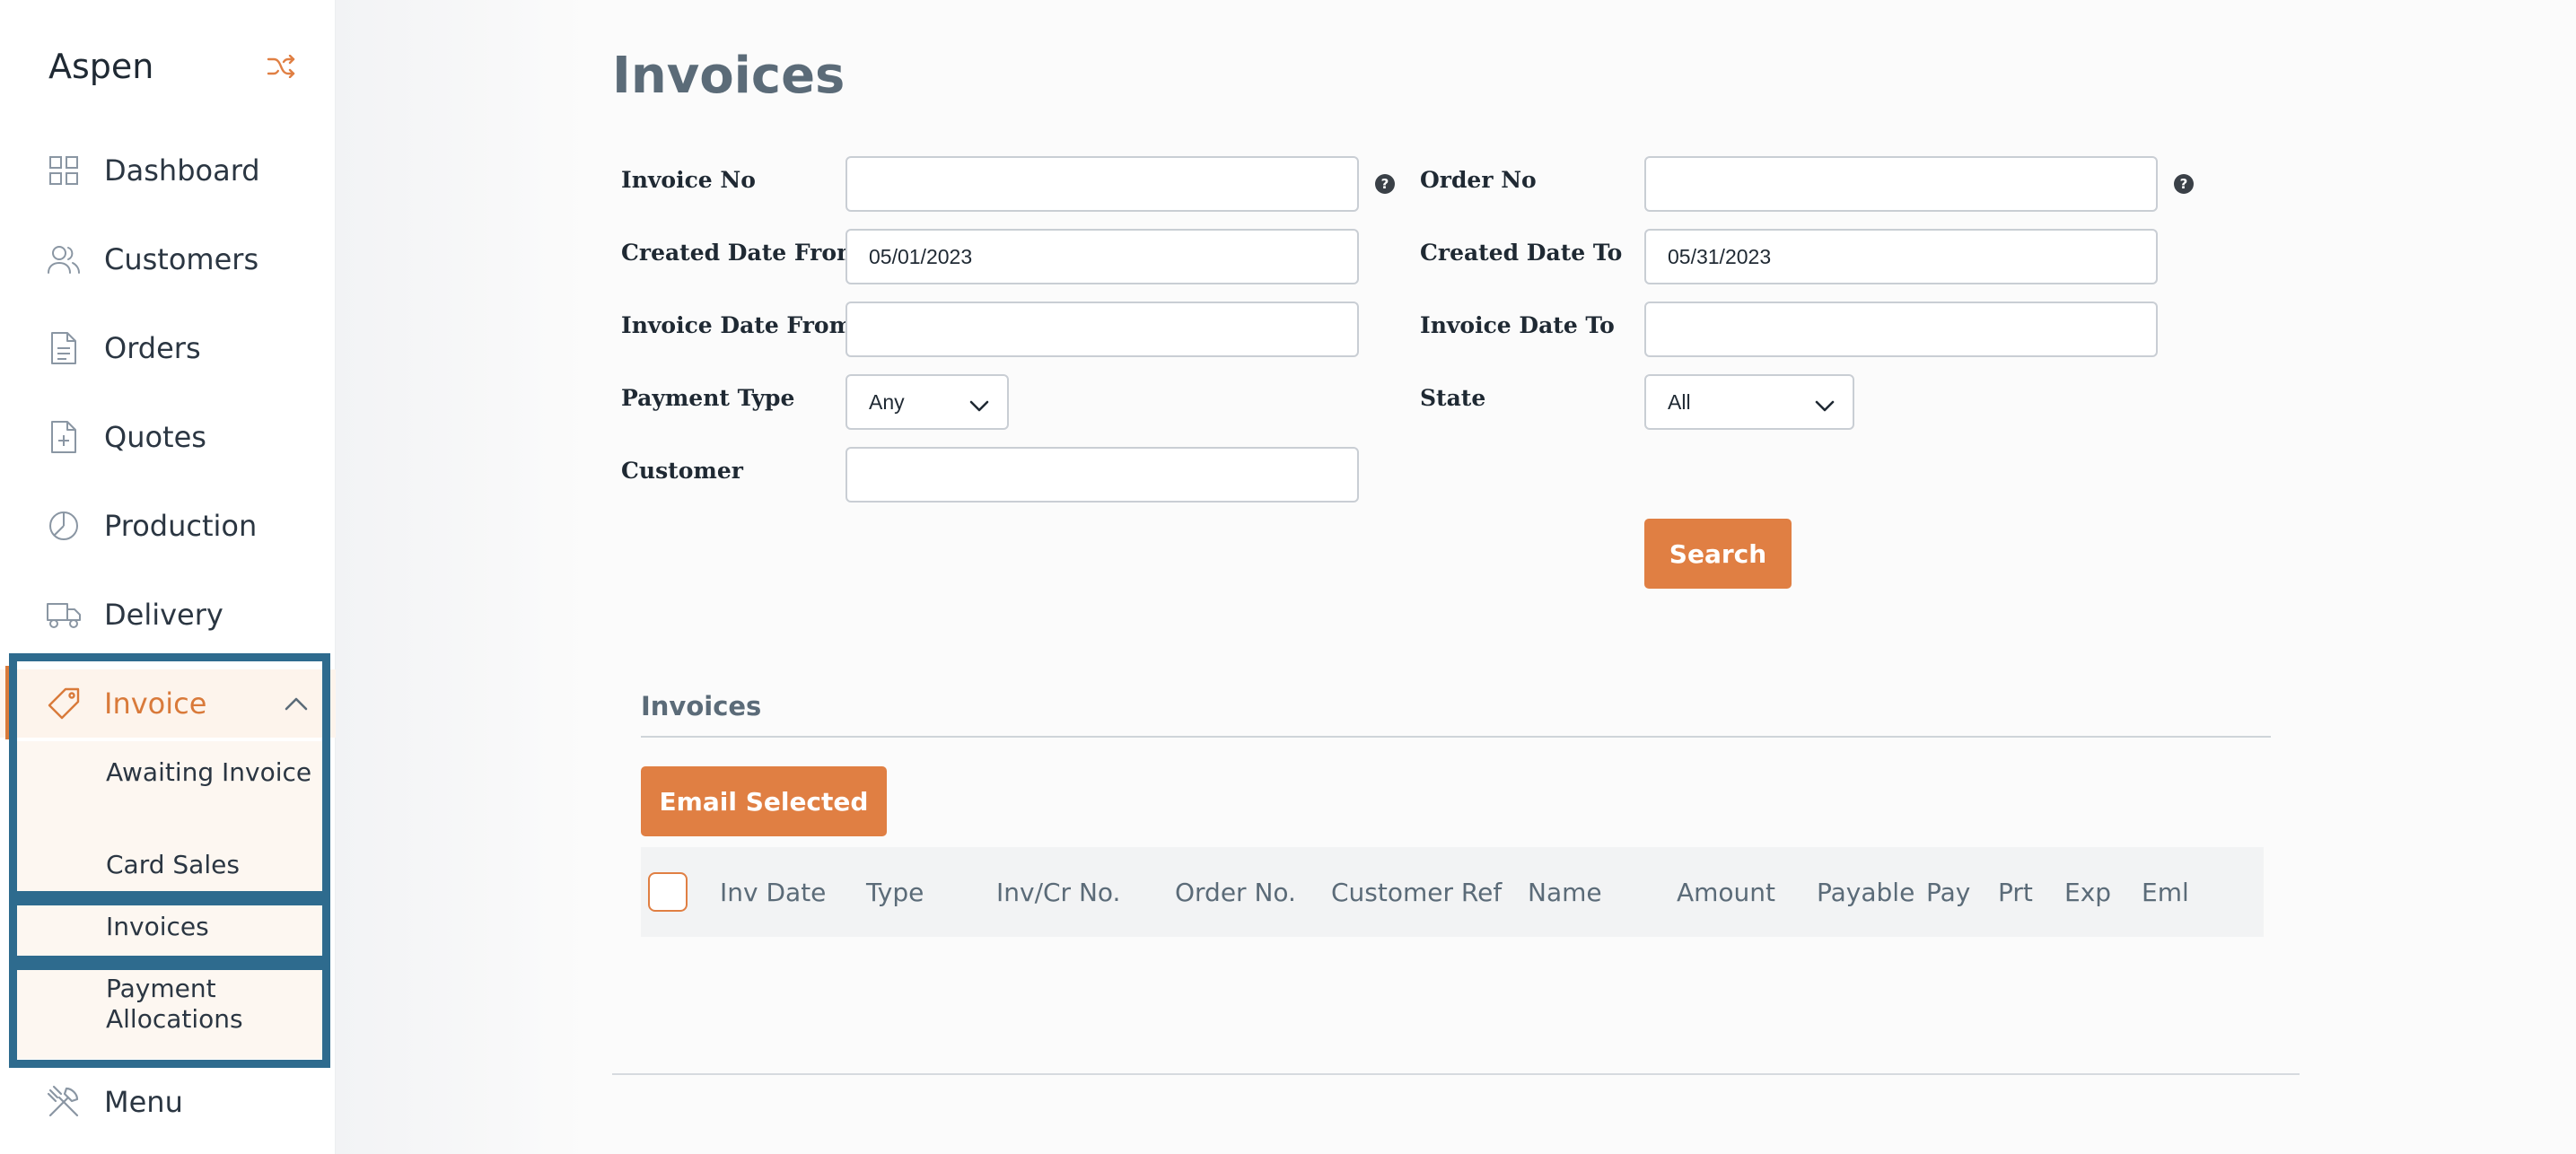 Image resolution: width=2576 pixels, height=1154 pixels. What do you see at coordinates (181, 259) in the screenshot?
I see `sidebar-item-label: Customers` at bounding box center [181, 259].